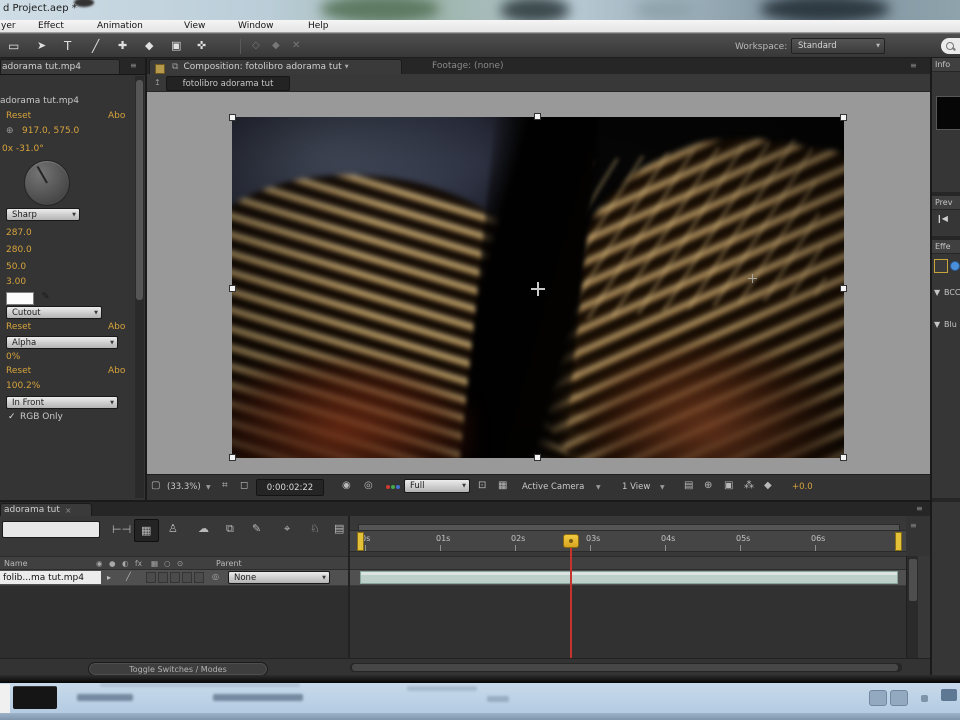  Describe the element at coordinates (35, 697) in the screenshot. I see `video-thumb-button` at that location.